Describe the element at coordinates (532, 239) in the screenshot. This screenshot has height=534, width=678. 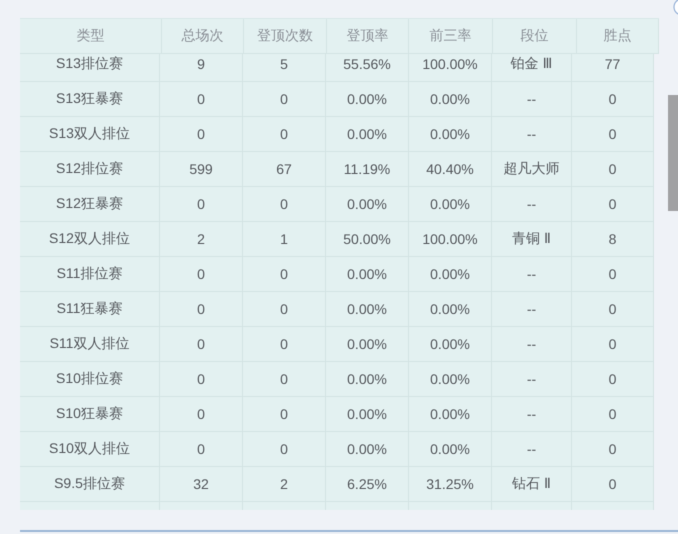
I see `table-cell: 青铜 Ⅱ` at that location.